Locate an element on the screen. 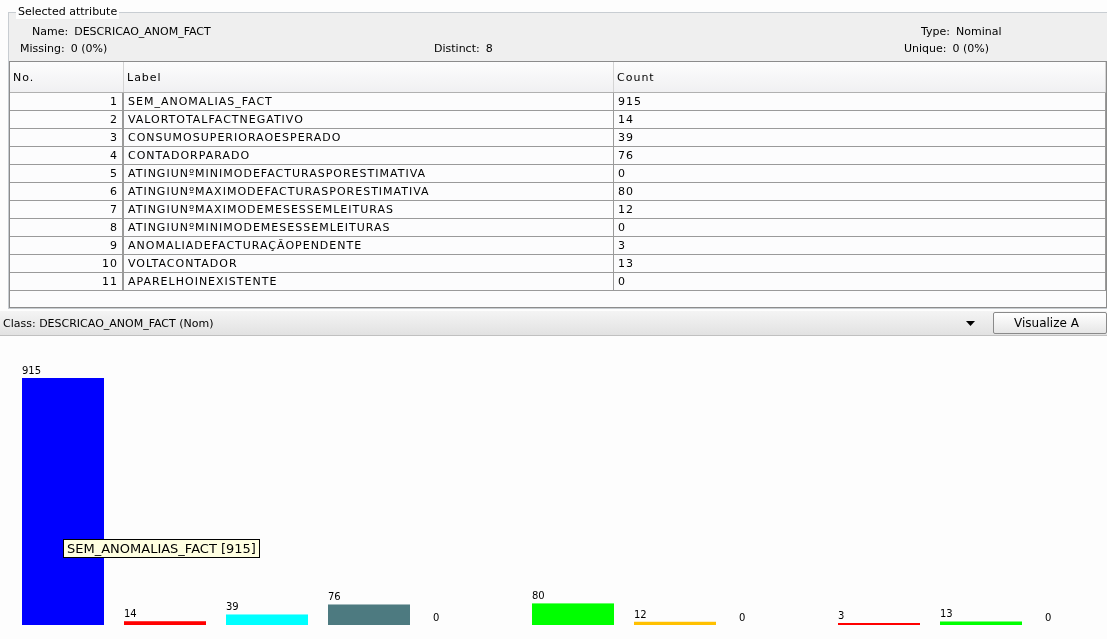 Image resolution: width=1107 pixels, height=639 pixels. table-cell: 13 is located at coordinates (860, 263).